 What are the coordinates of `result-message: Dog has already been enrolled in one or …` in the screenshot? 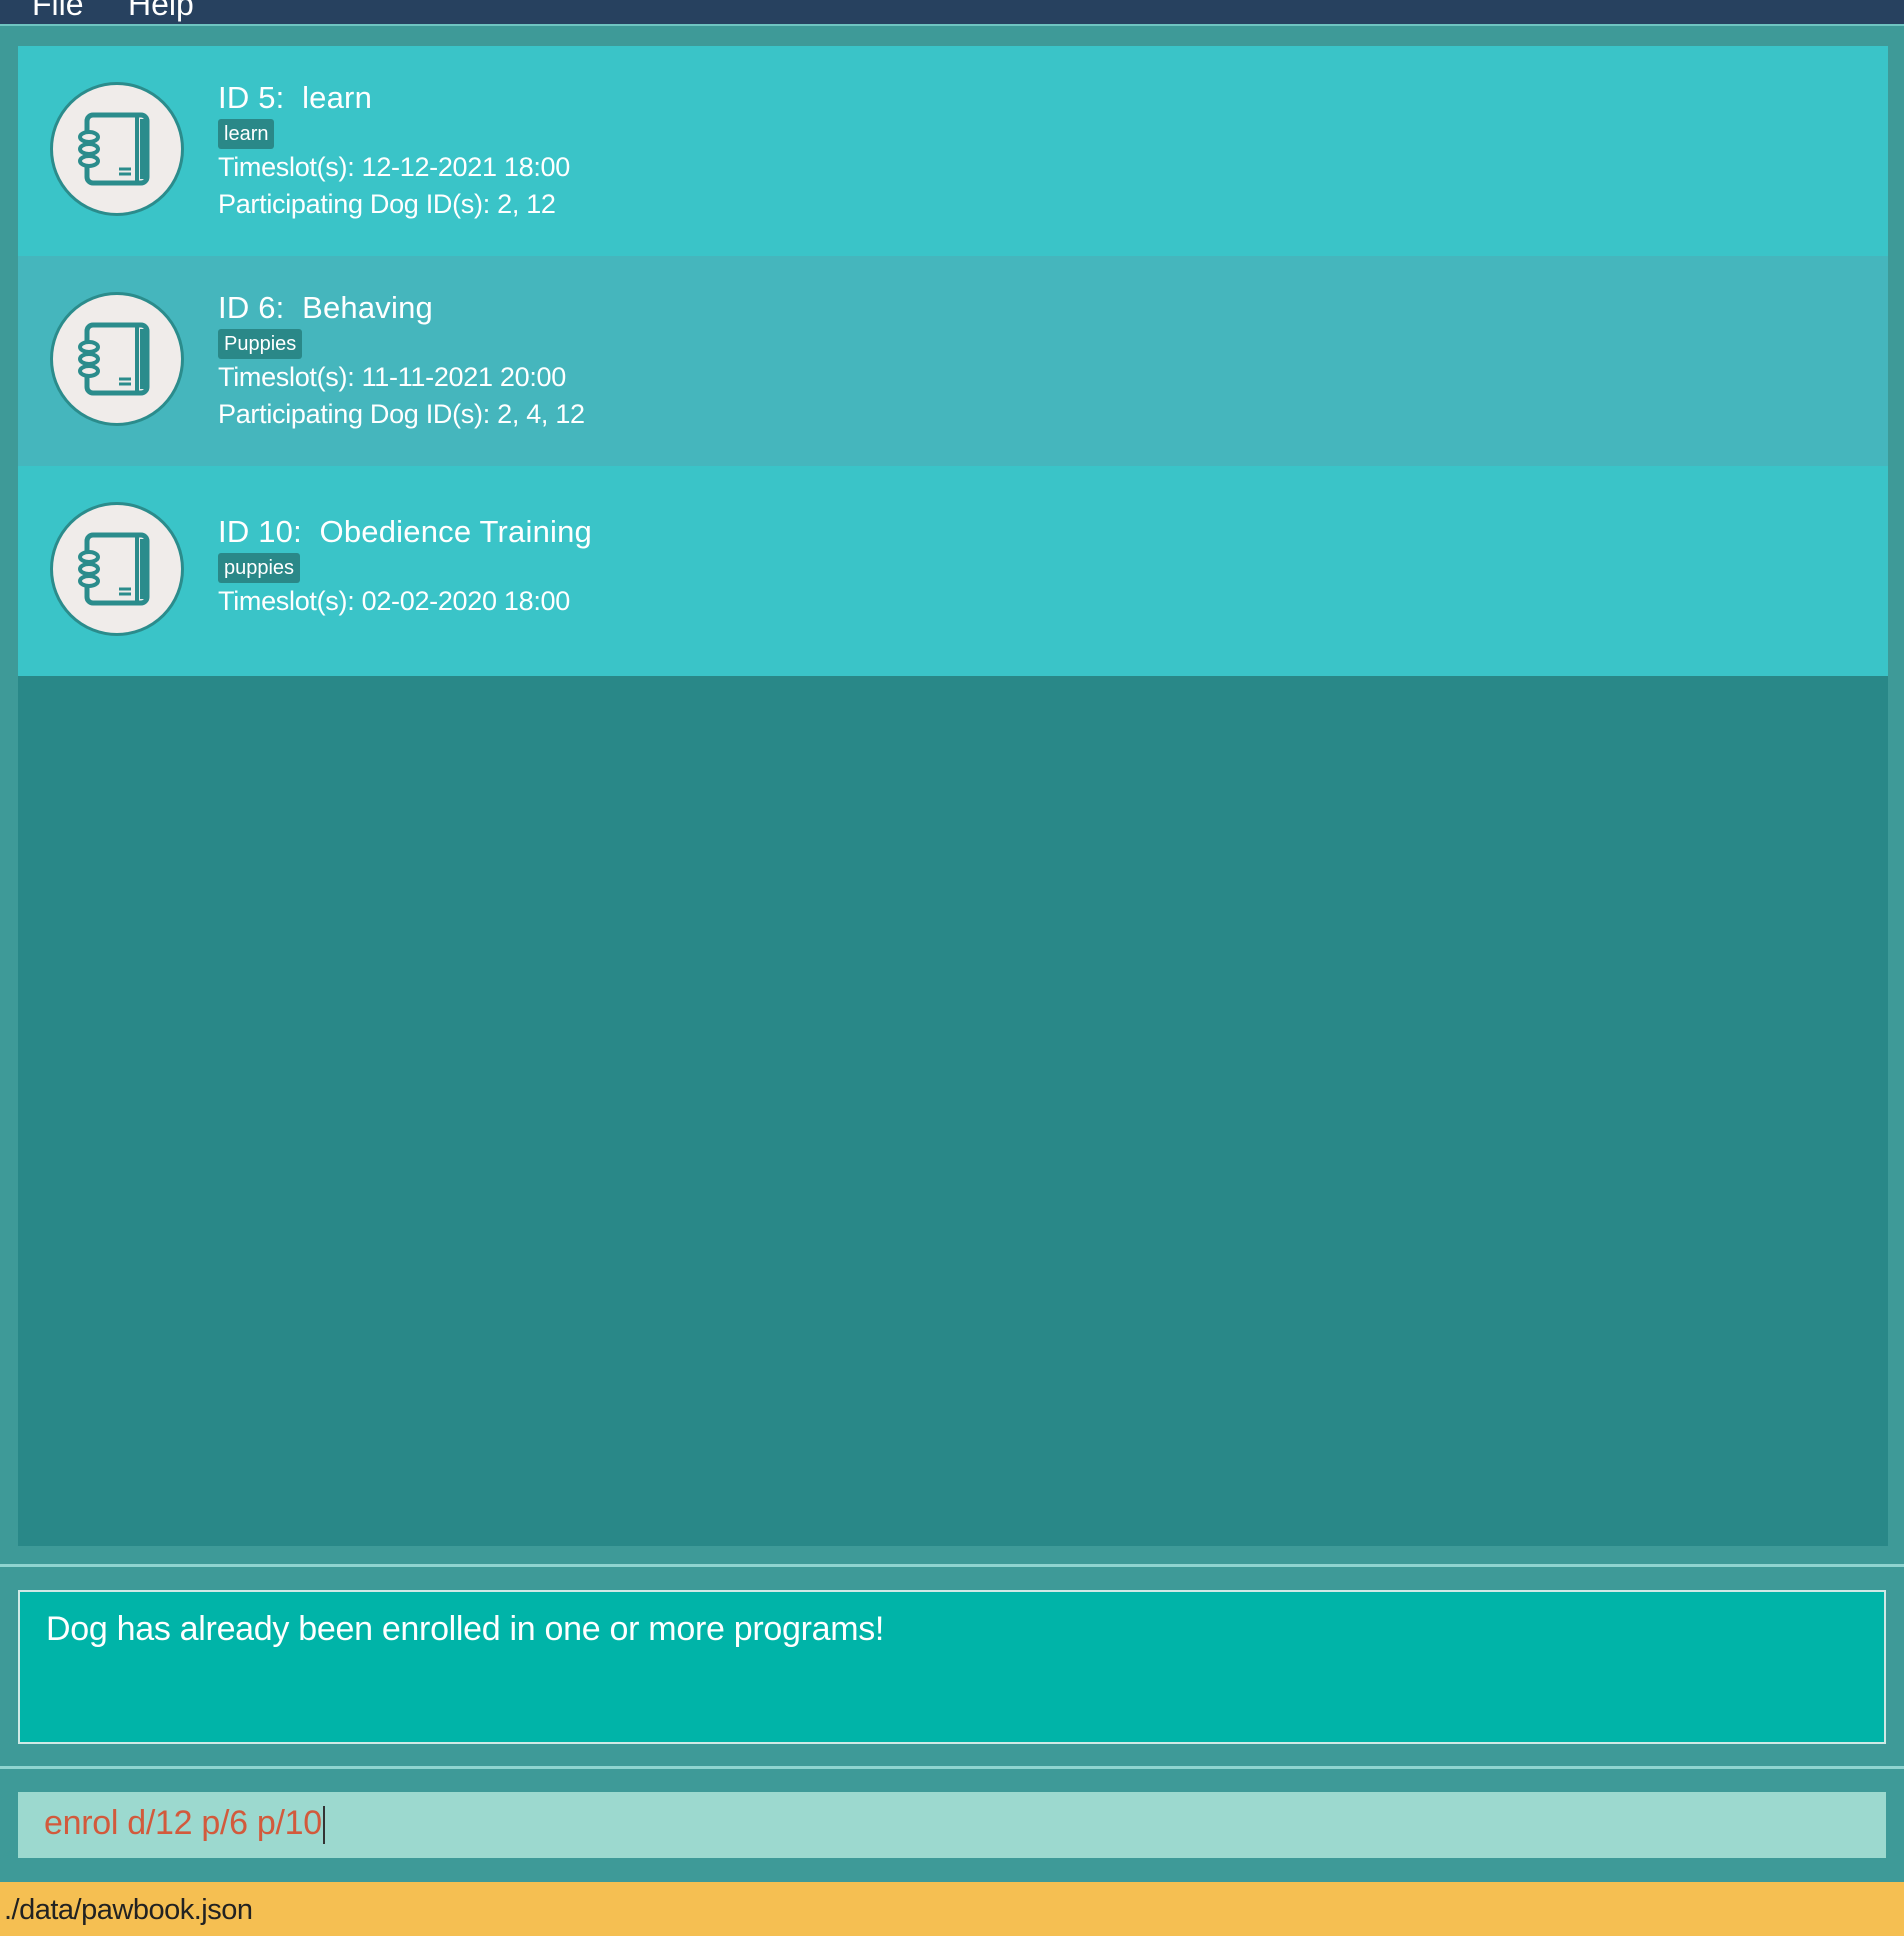 It's located at (465, 1629).